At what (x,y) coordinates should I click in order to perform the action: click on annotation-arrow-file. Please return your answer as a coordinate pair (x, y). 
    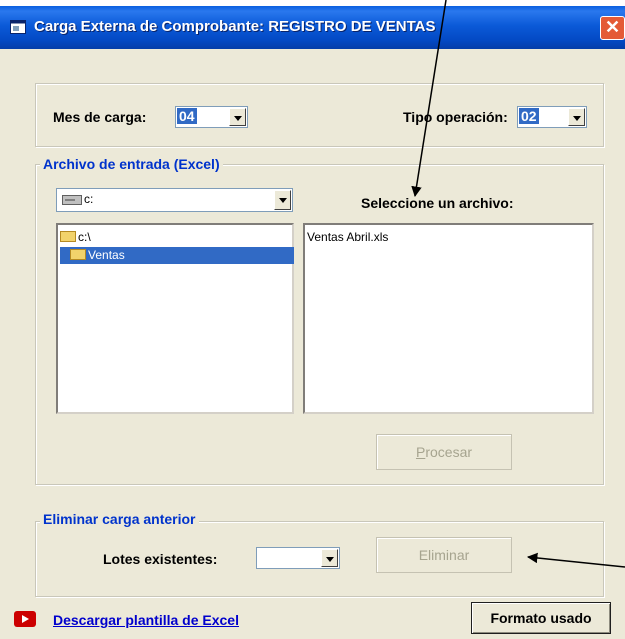
    Looking at the image, I should click on (429, 99).